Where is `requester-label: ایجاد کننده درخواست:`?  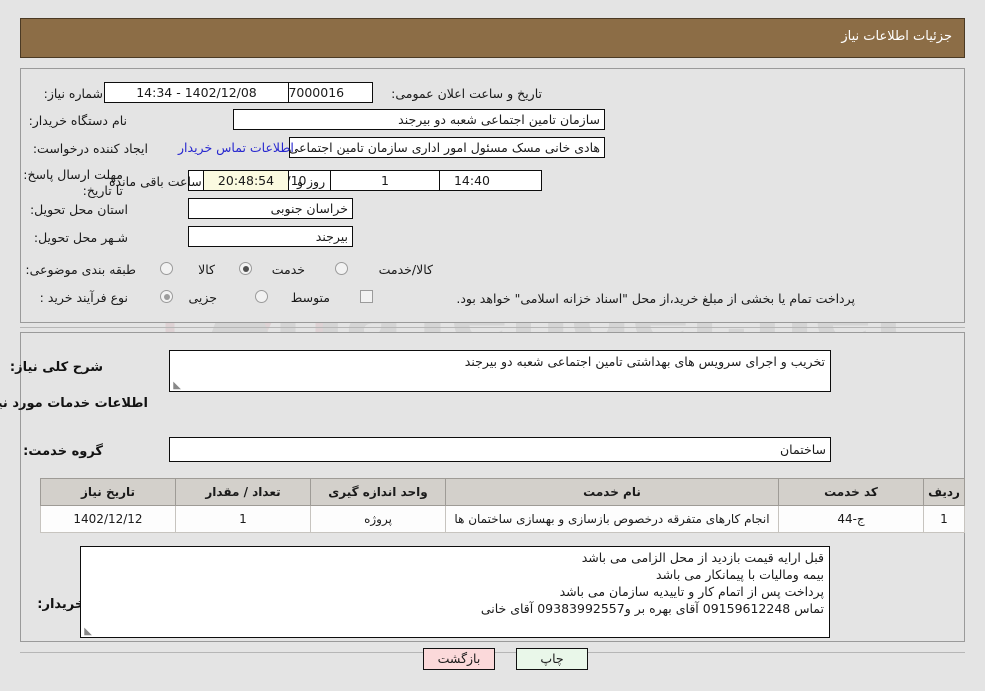
requester-label: ایجاد کننده درخواست: is located at coordinates (90, 148).